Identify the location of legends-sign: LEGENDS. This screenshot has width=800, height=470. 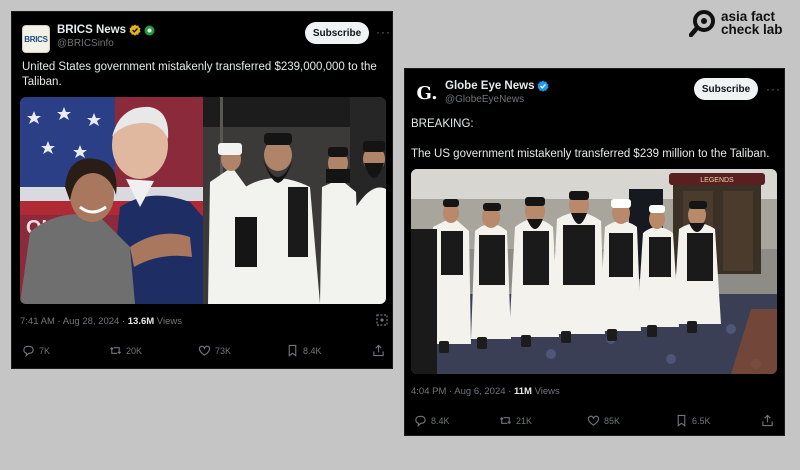
(717, 180).